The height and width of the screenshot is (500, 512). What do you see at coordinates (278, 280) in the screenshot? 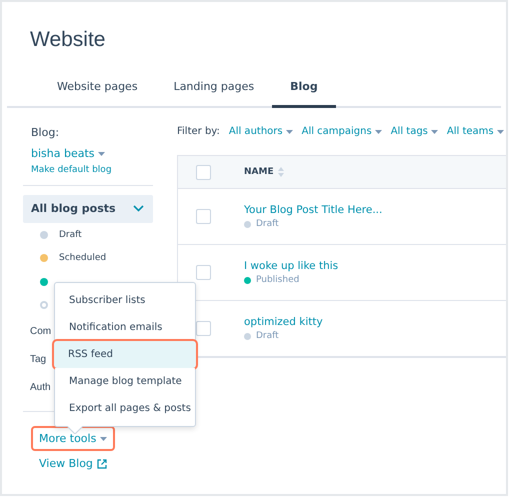
I see `post-status: Published` at bounding box center [278, 280].